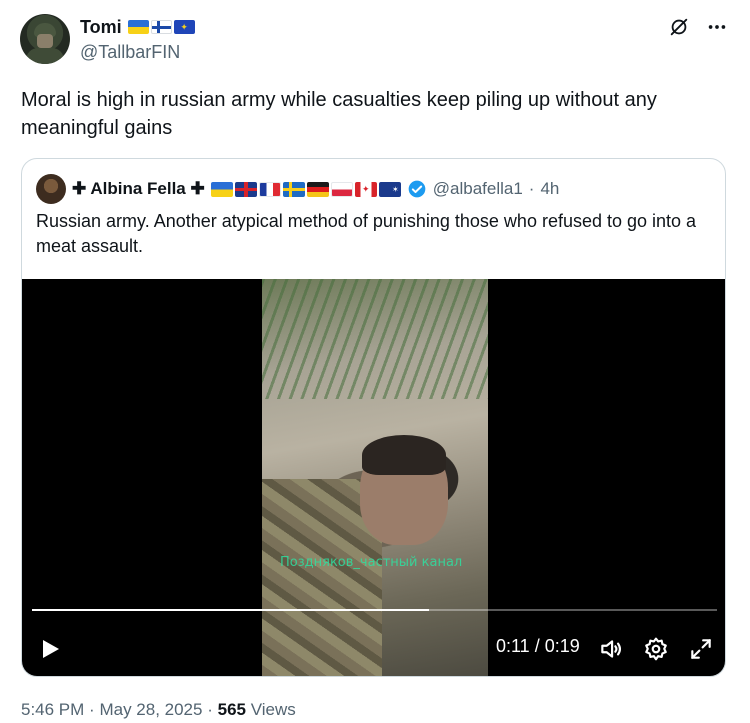 The image size is (750, 723). I want to click on tweet-date: May 28, 2025, so click(150, 709).